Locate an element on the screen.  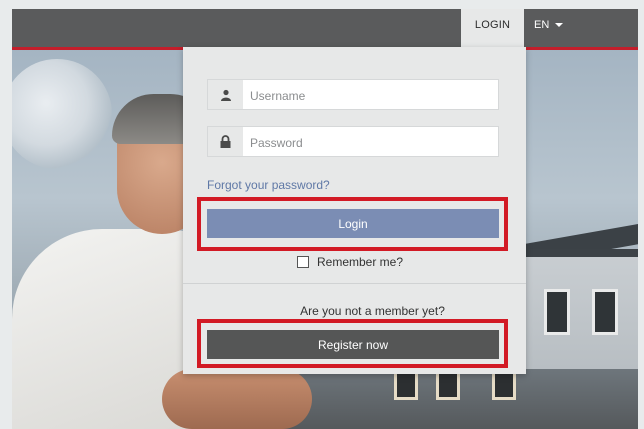
login-tab: LOGIN is located at coordinates (492, 28).